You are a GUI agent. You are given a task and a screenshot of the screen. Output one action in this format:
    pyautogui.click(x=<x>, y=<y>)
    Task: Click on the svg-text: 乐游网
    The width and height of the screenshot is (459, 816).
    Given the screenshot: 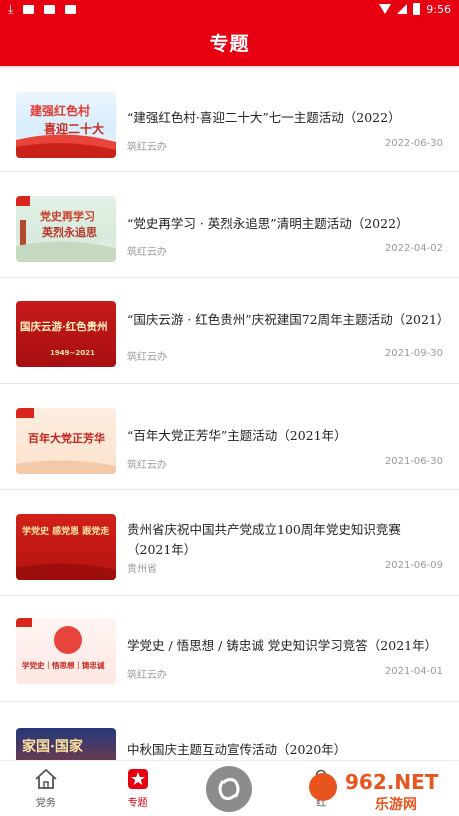 What is the action you would take?
    pyautogui.click(x=396, y=804)
    